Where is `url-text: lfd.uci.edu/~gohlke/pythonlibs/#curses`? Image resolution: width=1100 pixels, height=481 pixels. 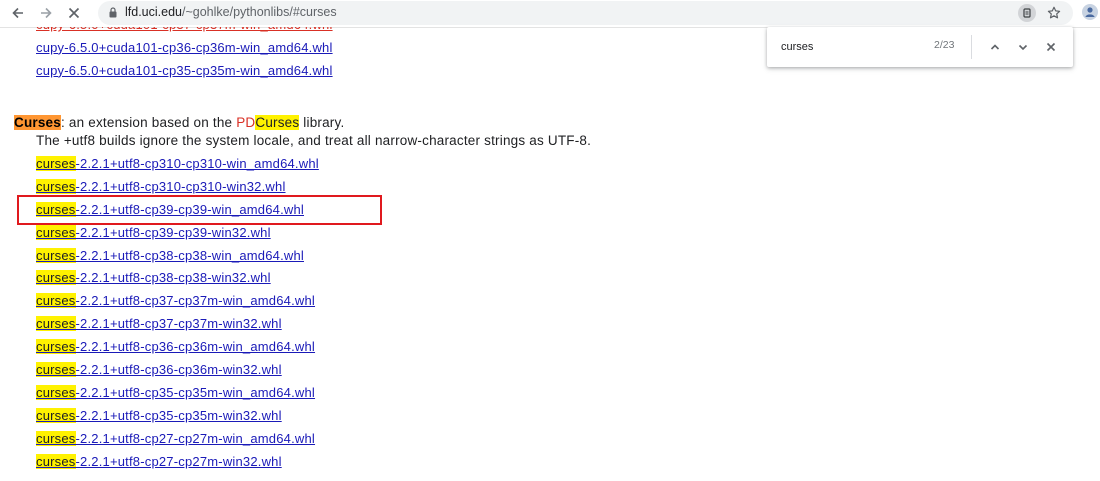
url-text: lfd.uci.edu/~gohlke/pythonlibs/#curses is located at coordinates (231, 12).